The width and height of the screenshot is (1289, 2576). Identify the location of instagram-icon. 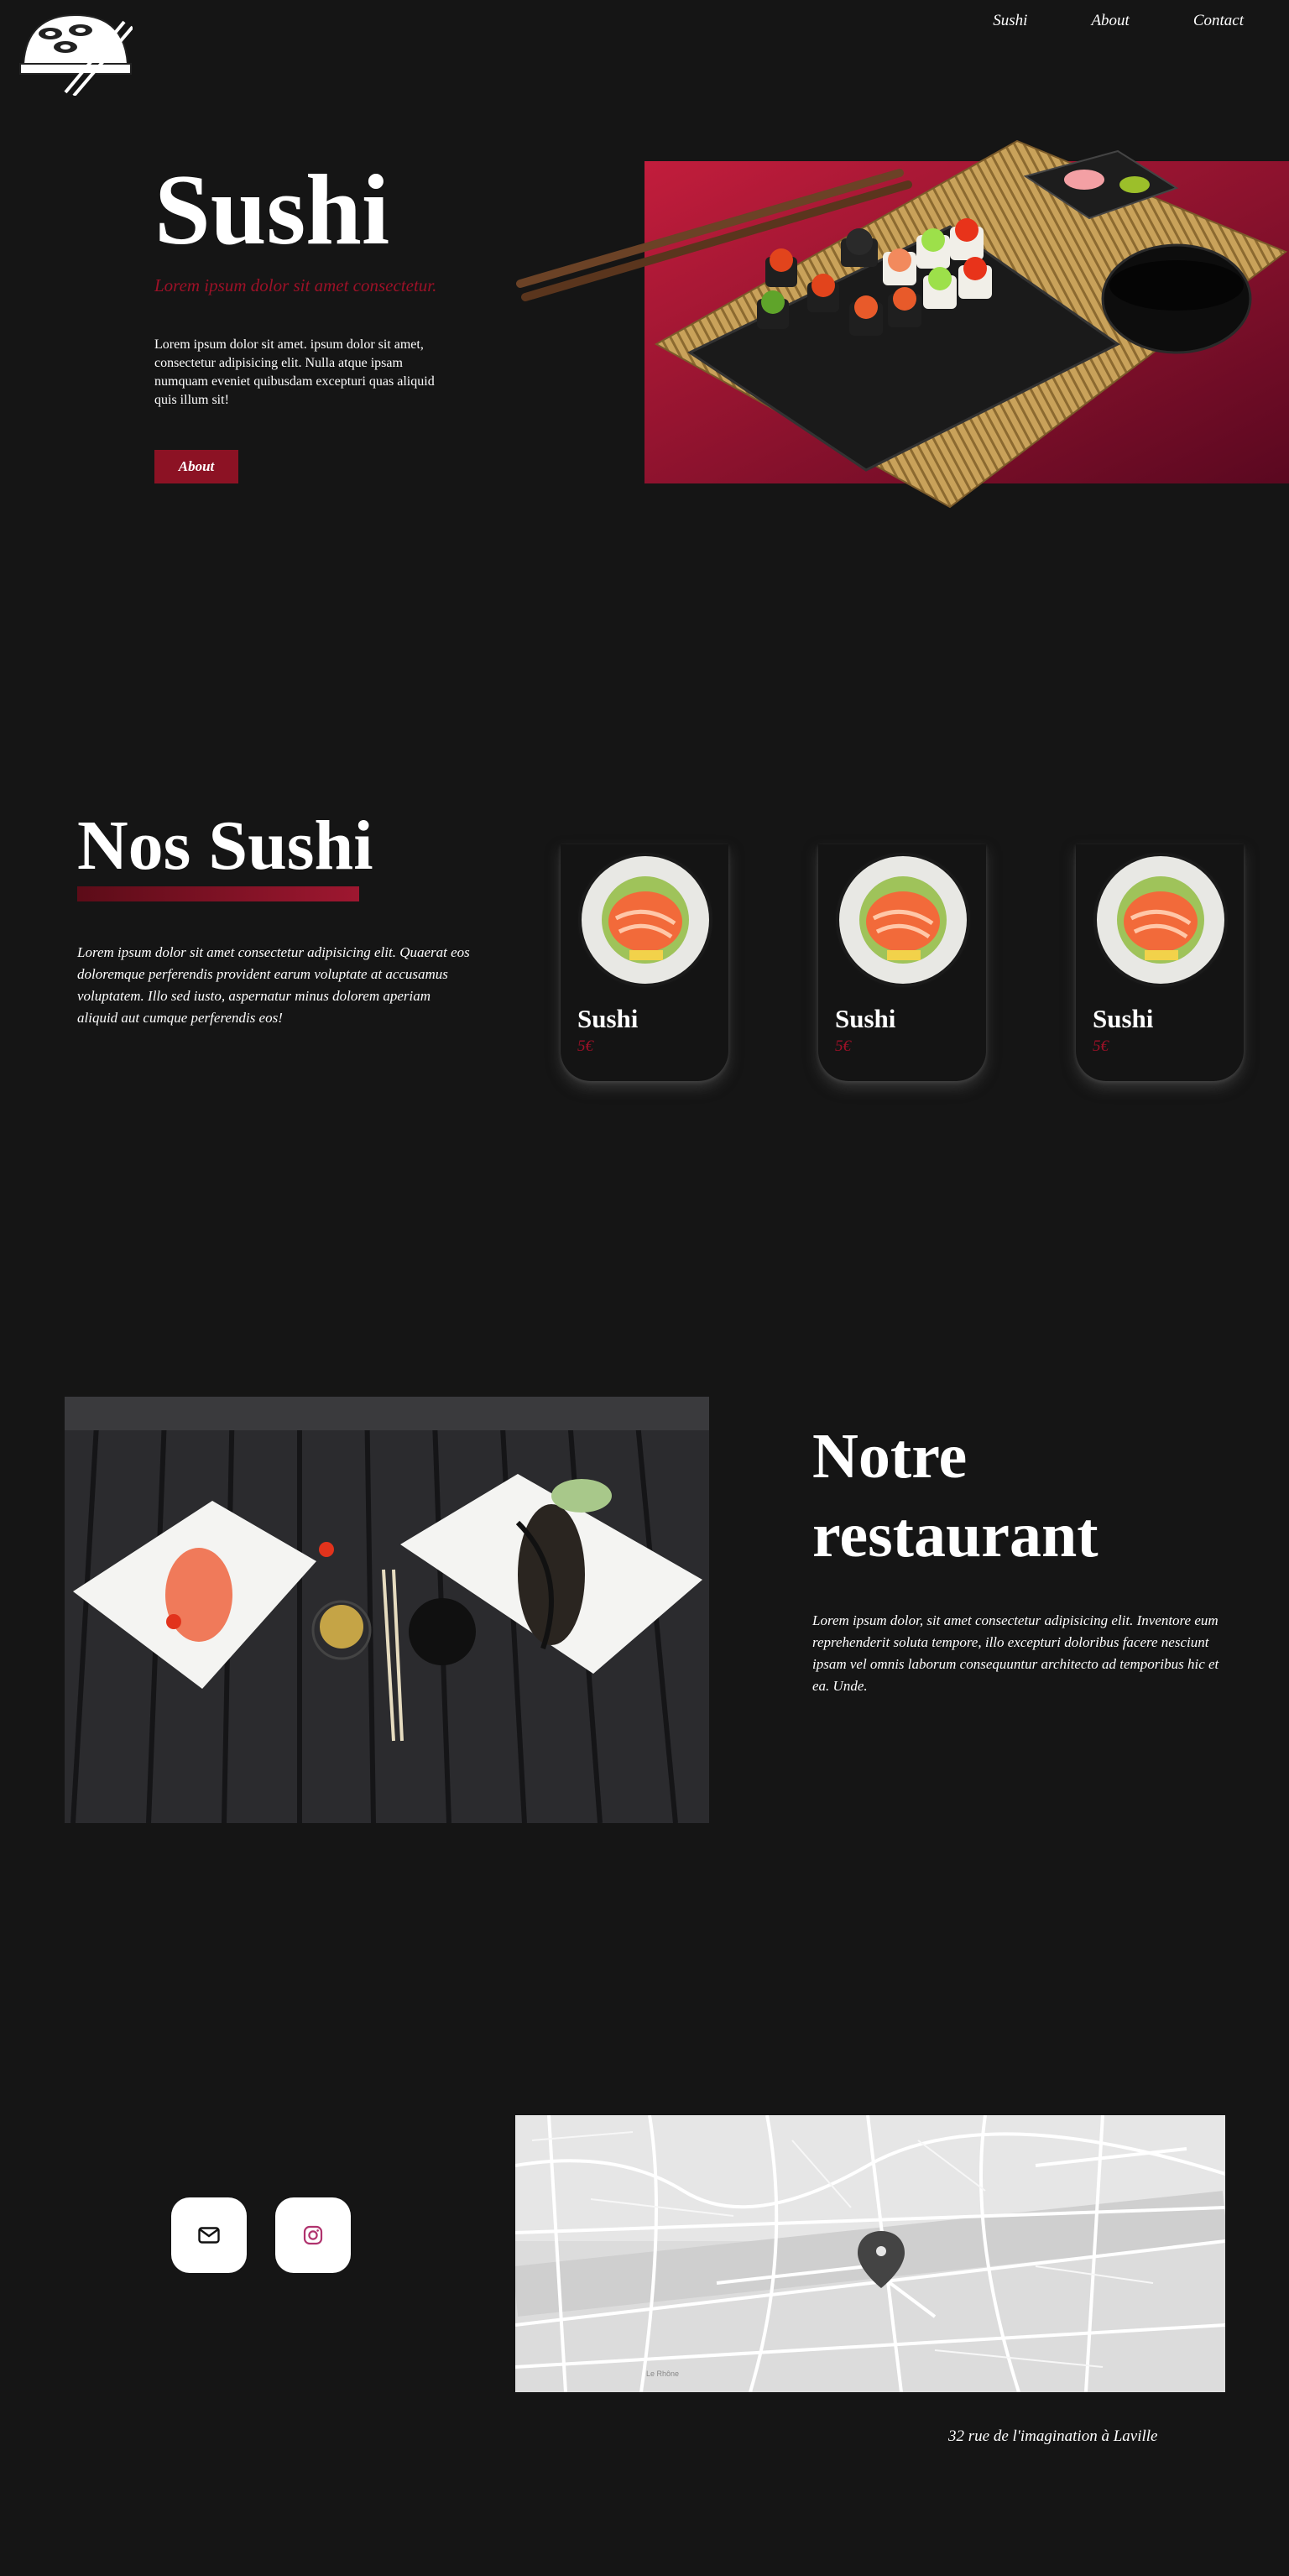
(313, 2235).